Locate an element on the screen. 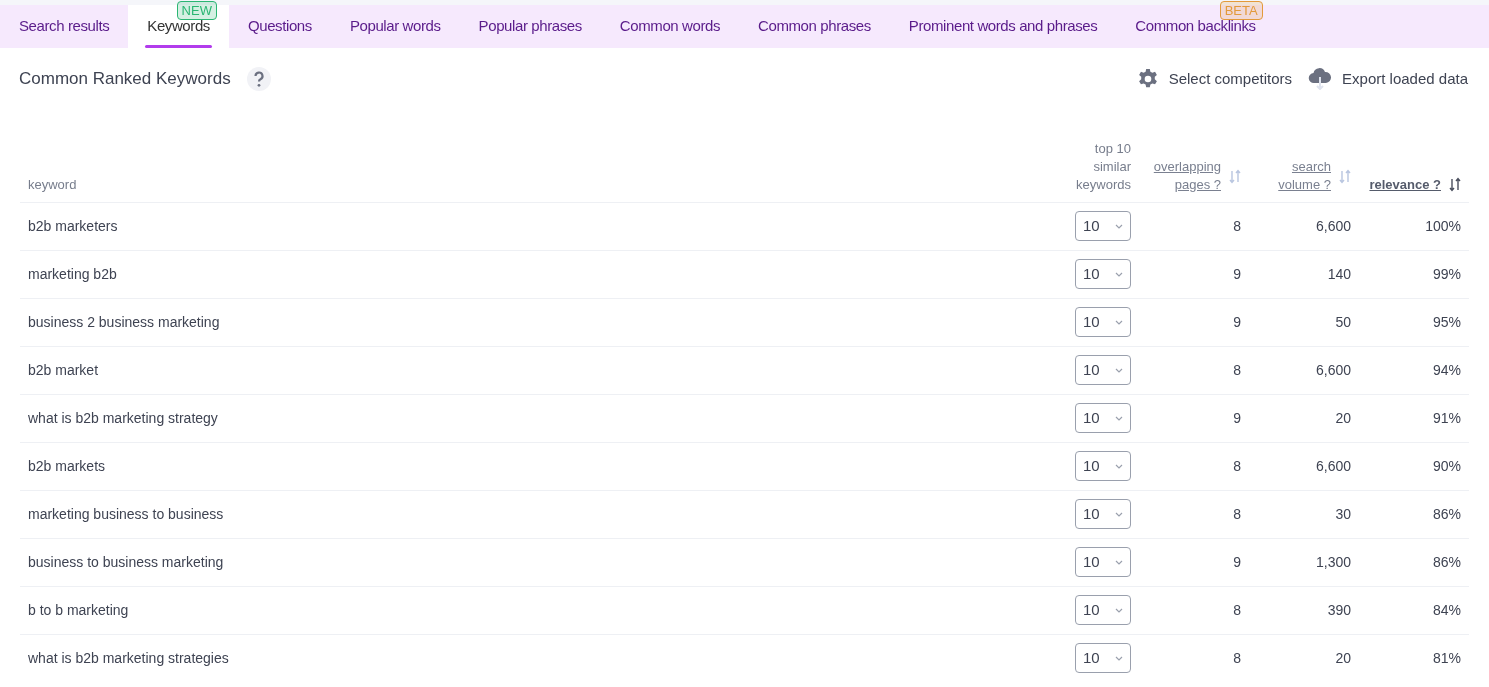  sort-link: relevance ? is located at coordinates (1405, 184).